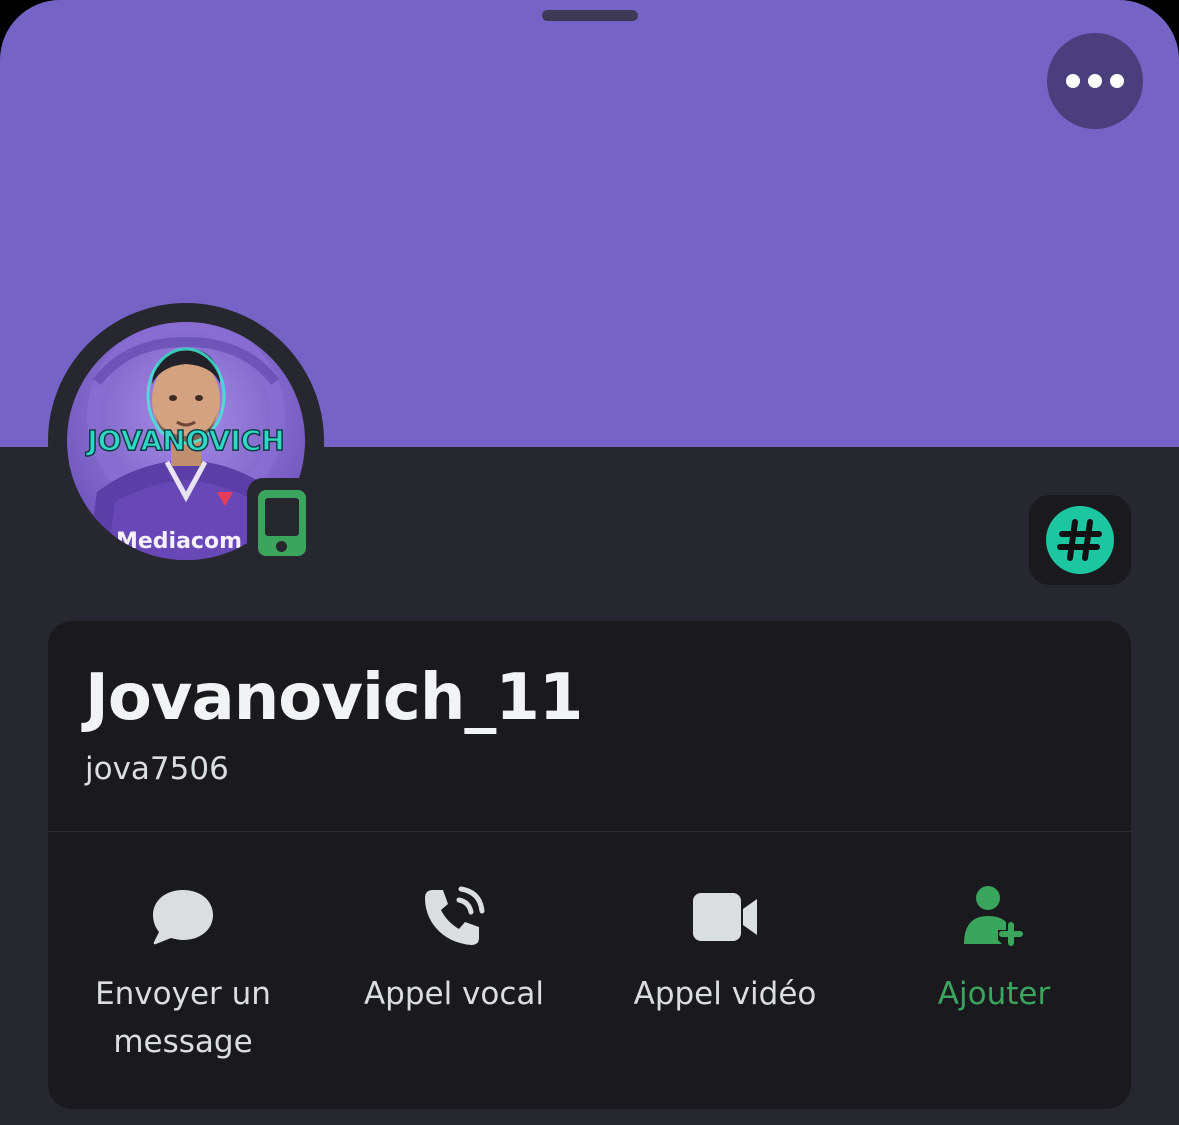 This screenshot has height=1125, width=1179. Describe the element at coordinates (454, 994) in the screenshot. I see `voice-call-label: Appel vocal` at that location.